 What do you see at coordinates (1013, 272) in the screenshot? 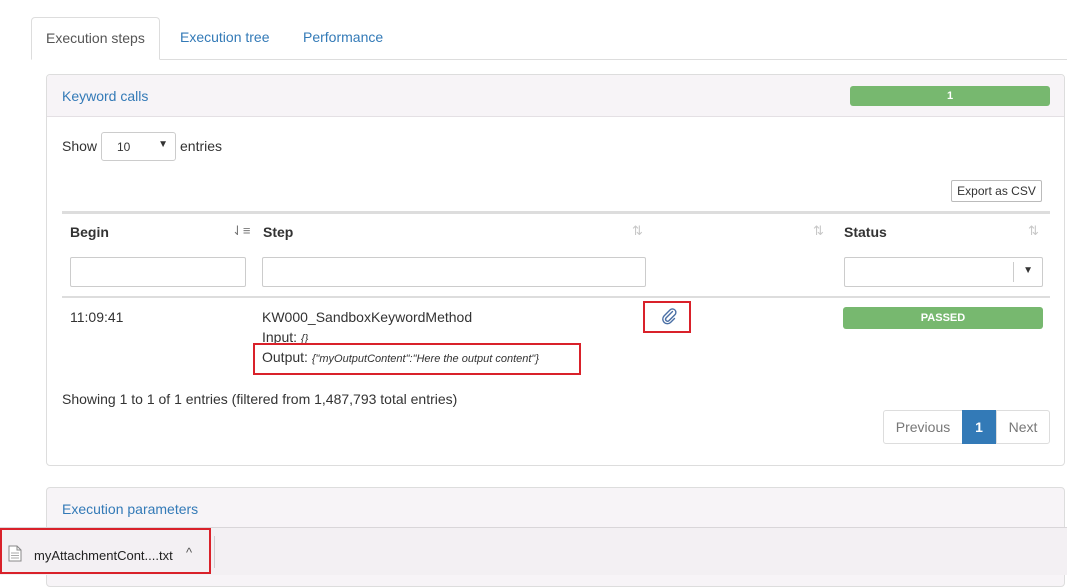
I see `select-divider` at bounding box center [1013, 272].